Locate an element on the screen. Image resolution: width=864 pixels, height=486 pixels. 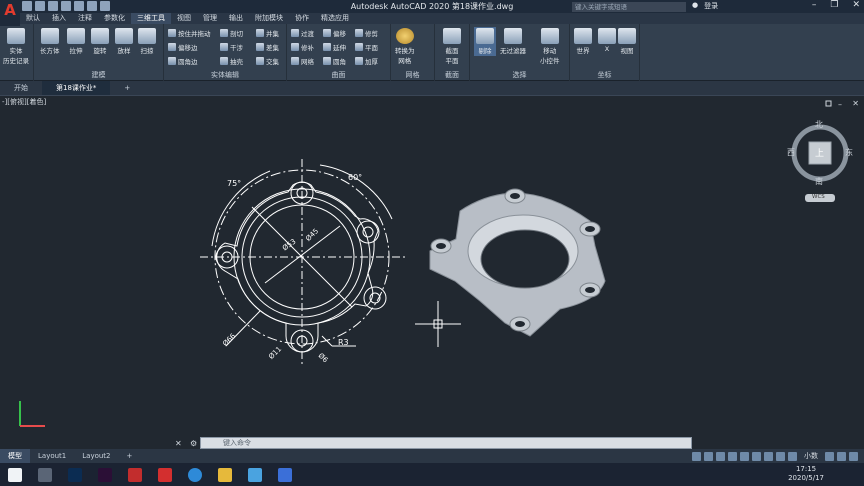
gizmo-icon is located at coordinates (780, 456).